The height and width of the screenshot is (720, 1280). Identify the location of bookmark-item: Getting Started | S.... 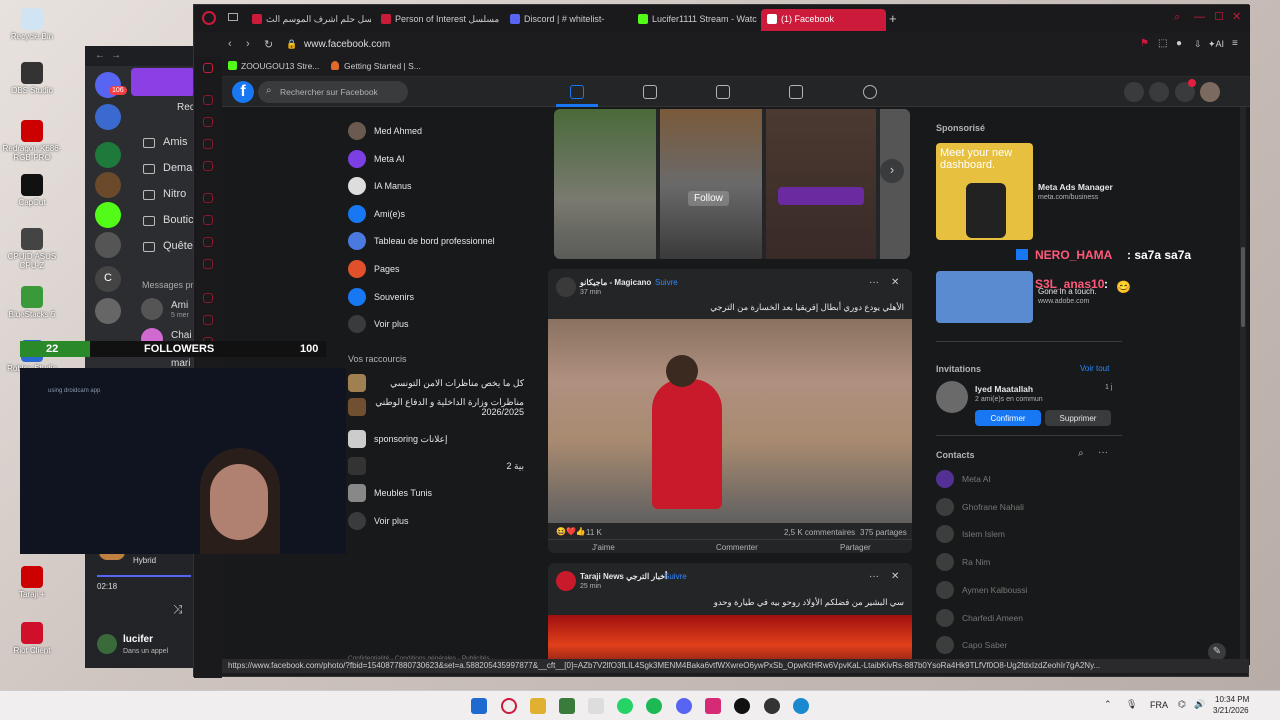
(382, 66).